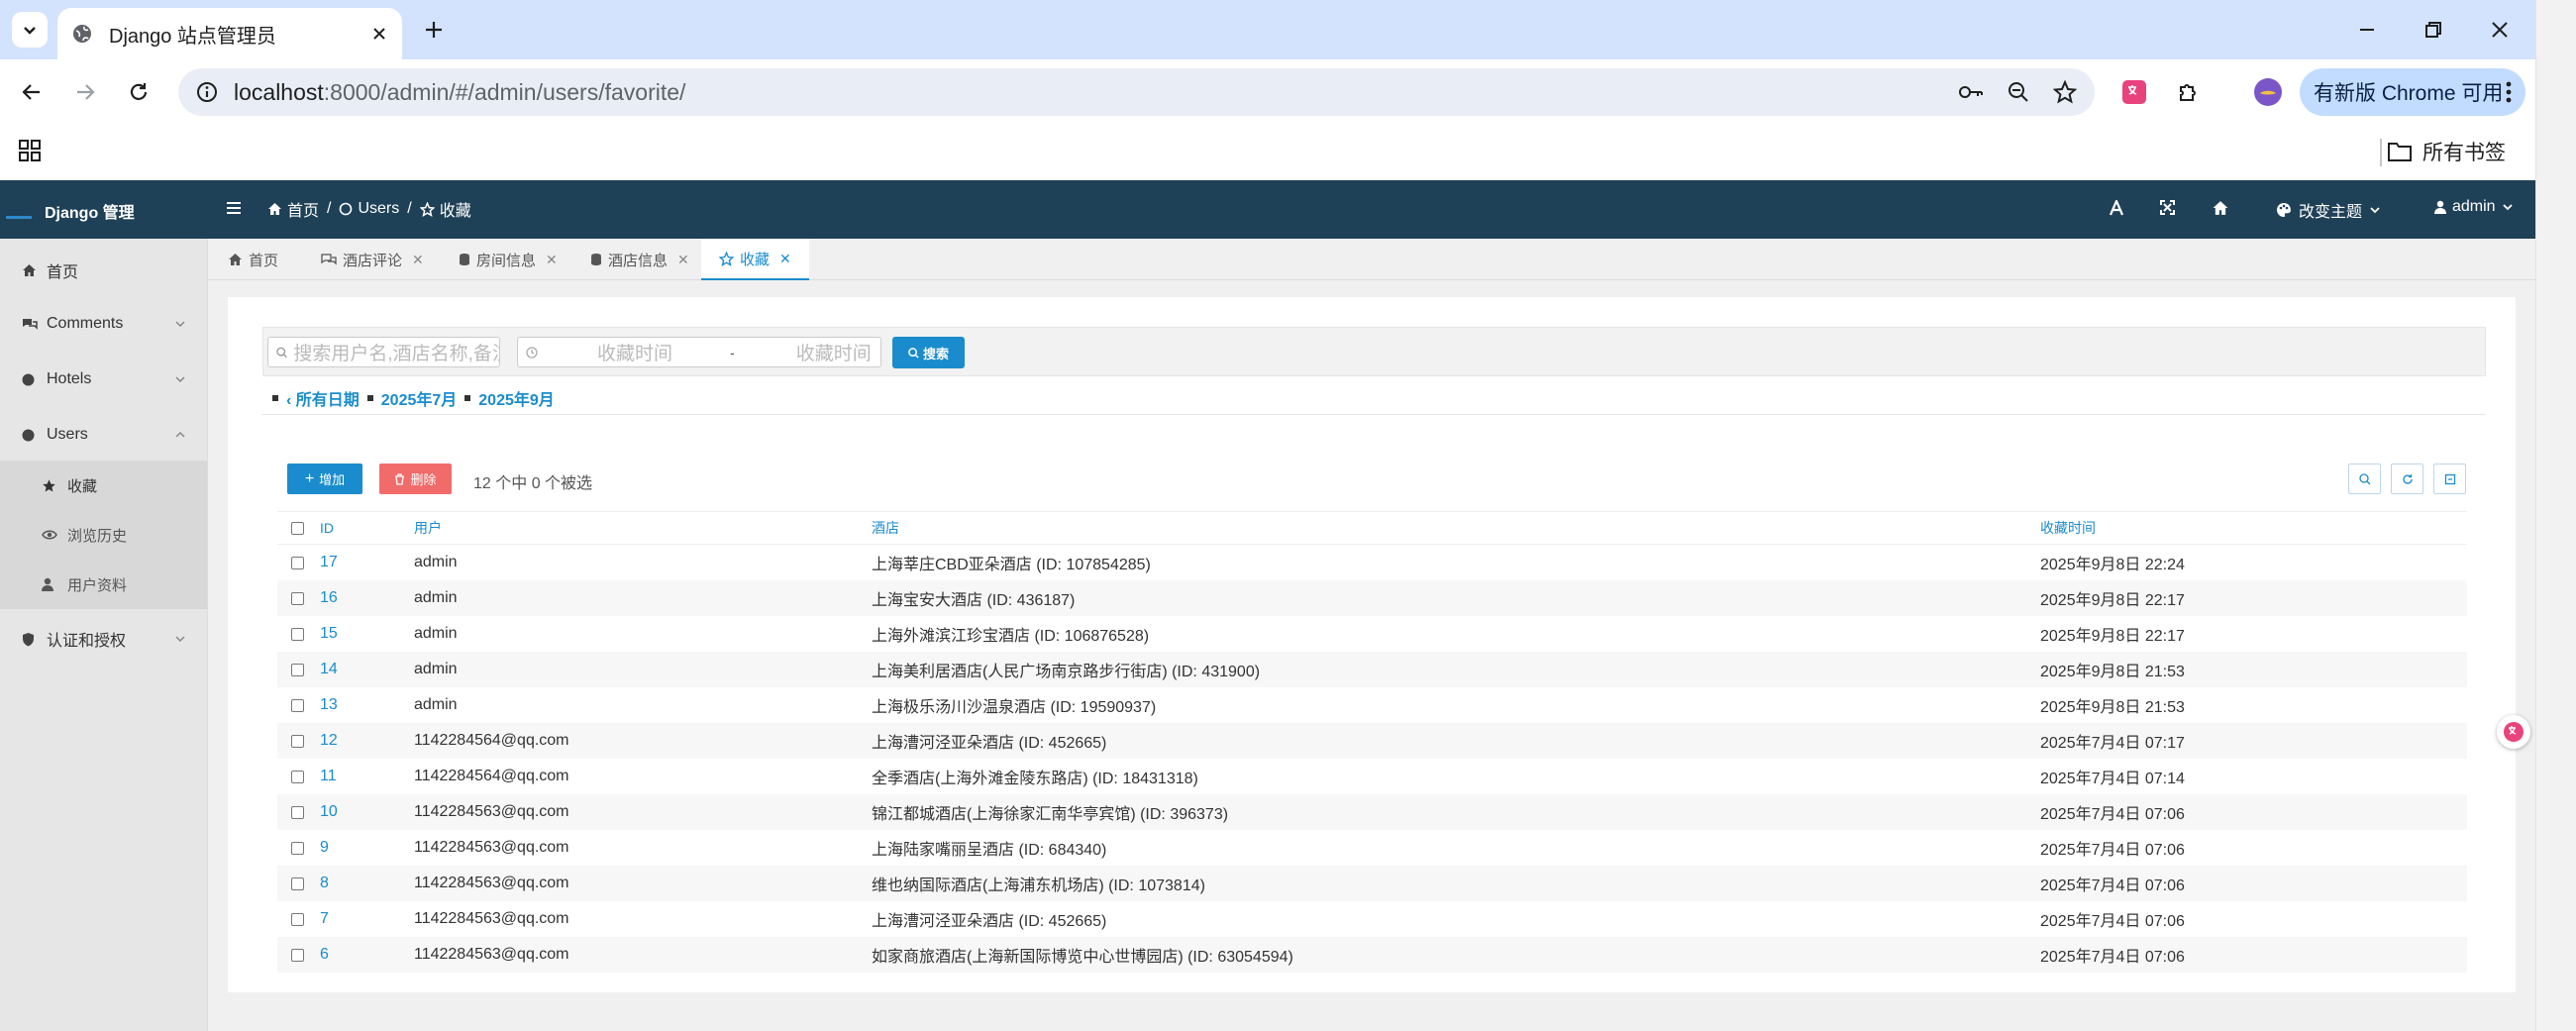 Image resolution: width=2576 pixels, height=1031 pixels. I want to click on close-window-button, so click(2499, 30).